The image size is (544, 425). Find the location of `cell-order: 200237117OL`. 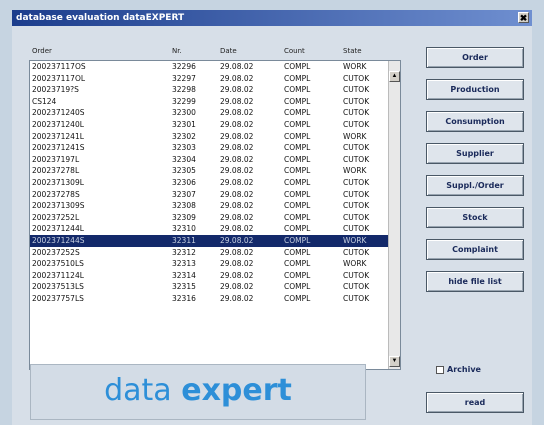

cell-order: 200237117OL is located at coordinates (59, 78).